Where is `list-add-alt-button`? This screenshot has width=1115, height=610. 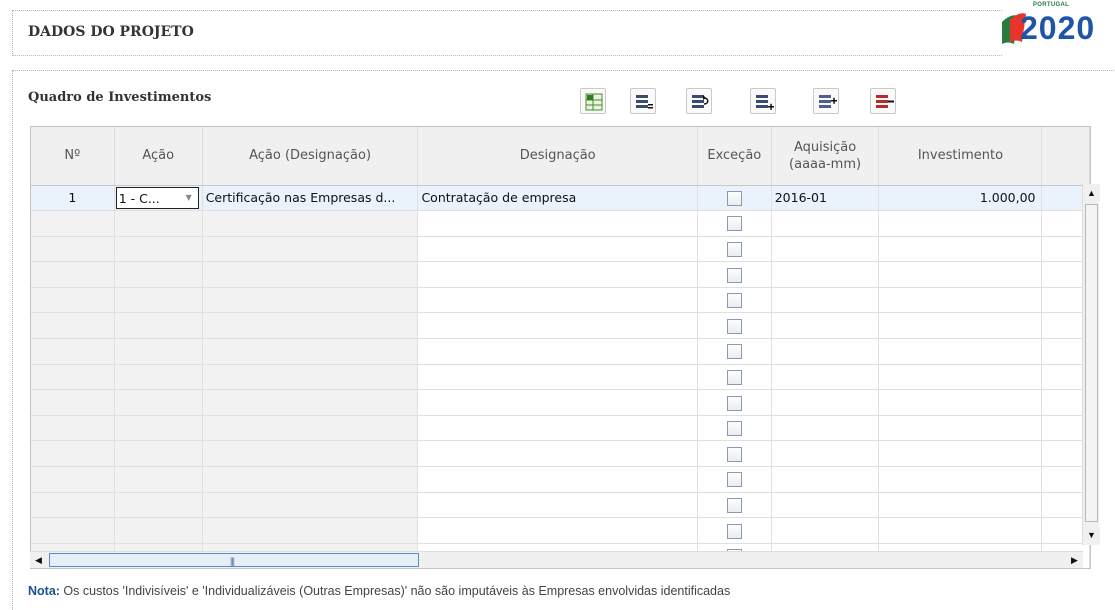
list-add-alt-button is located at coordinates (826, 101).